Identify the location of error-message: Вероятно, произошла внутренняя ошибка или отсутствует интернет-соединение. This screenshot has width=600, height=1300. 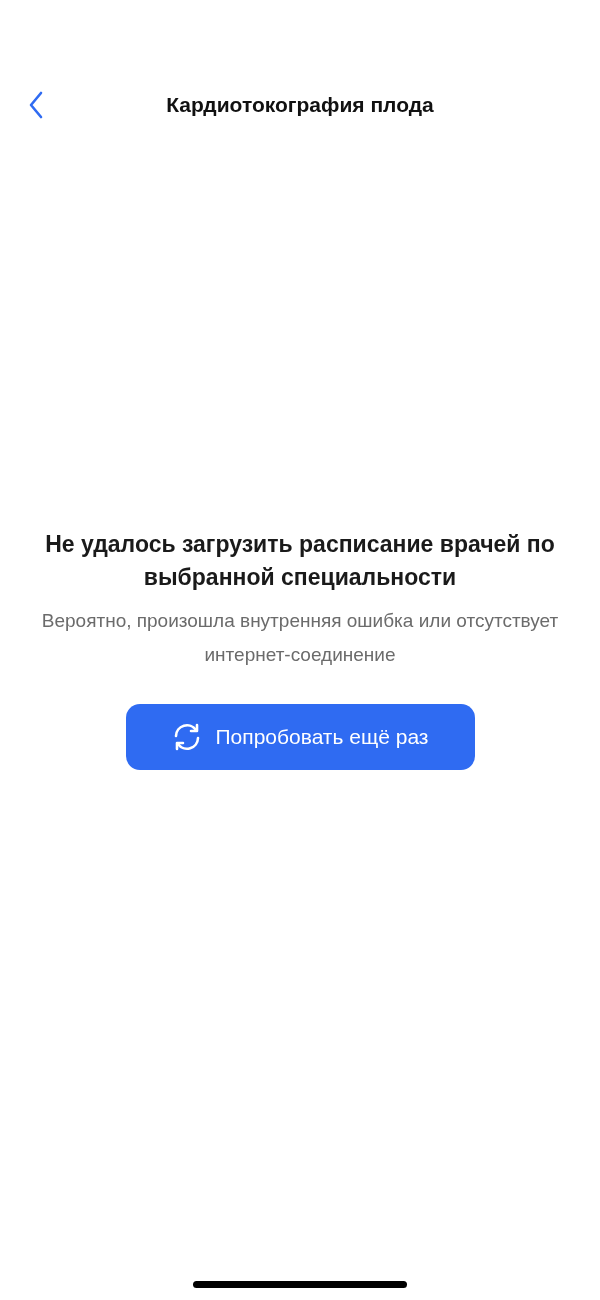
(300, 638).